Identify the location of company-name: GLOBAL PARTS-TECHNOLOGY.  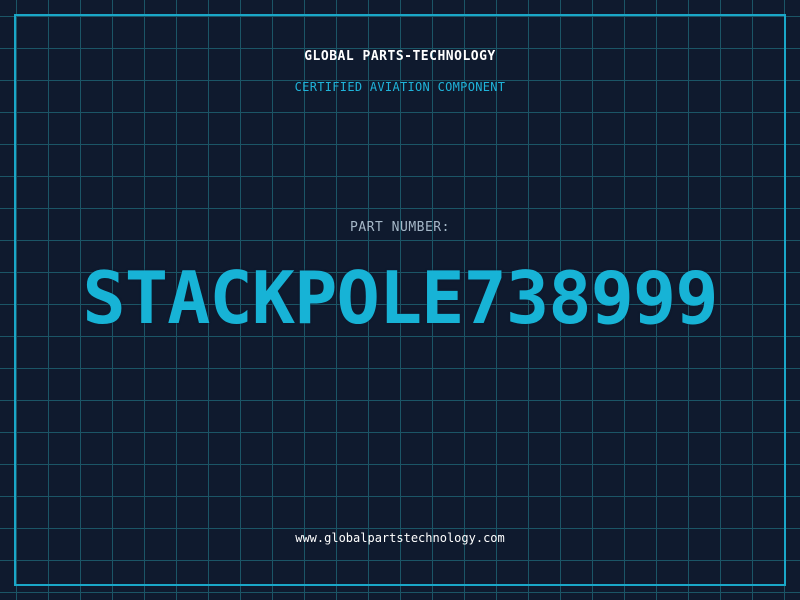
(400, 56).